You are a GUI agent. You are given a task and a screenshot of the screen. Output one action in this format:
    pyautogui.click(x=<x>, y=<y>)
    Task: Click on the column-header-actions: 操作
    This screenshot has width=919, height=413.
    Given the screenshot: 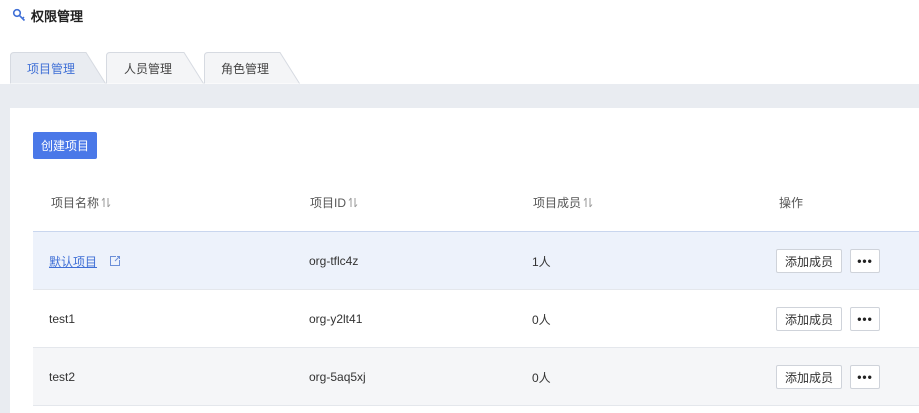 What is the action you would take?
    pyautogui.click(x=791, y=203)
    